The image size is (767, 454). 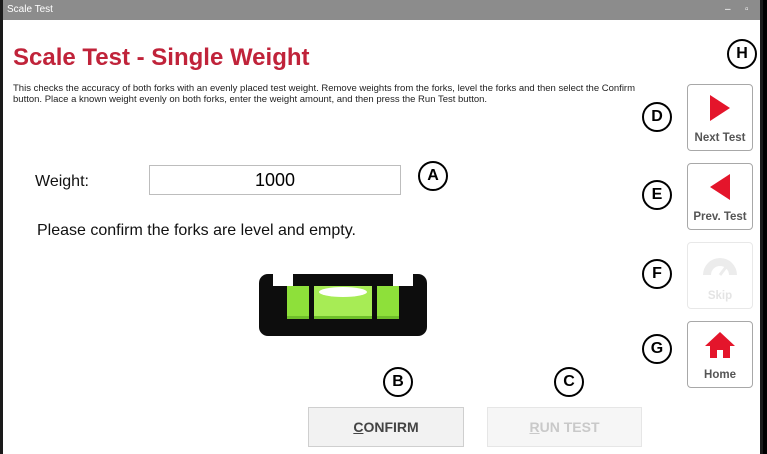 What do you see at coordinates (569, 427) in the screenshot?
I see `run-test-label: UN TEST` at bounding box center [569, 427].